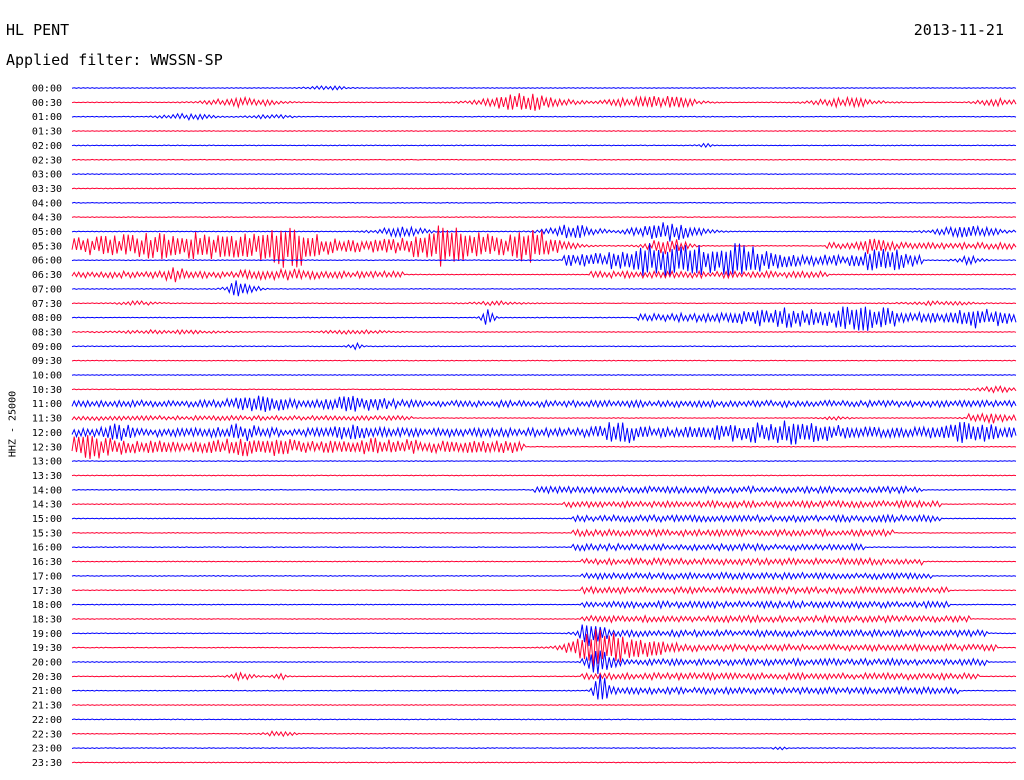 This screenshot has width=1024, height=780. I want to click on time-tick-label: 05:30, so click(47, 246).